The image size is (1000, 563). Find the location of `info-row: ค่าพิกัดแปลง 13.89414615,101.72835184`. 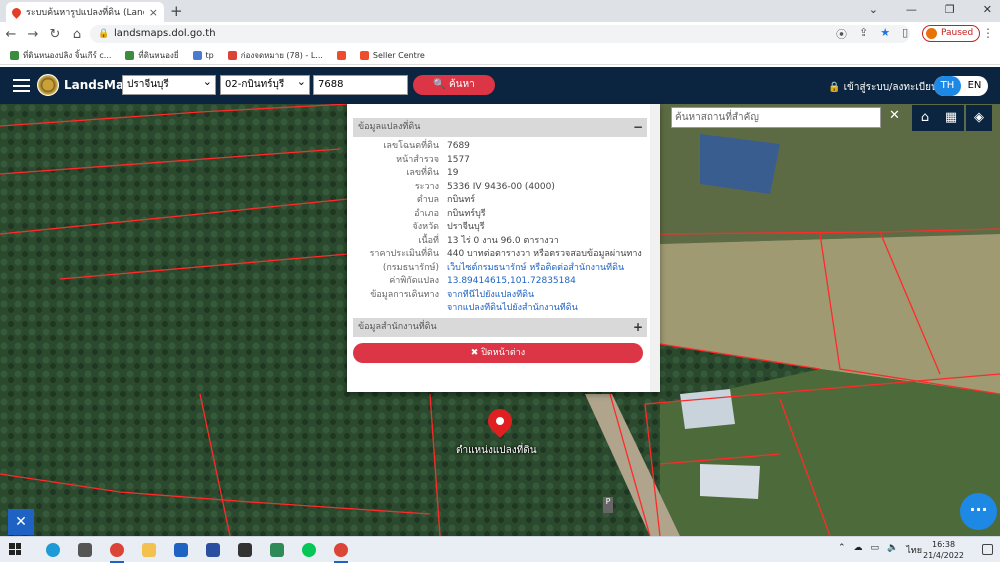

info-row: ค่าพิกัดแปลง 13.89414615,101.72835184 is located at coordinates (500, 282).